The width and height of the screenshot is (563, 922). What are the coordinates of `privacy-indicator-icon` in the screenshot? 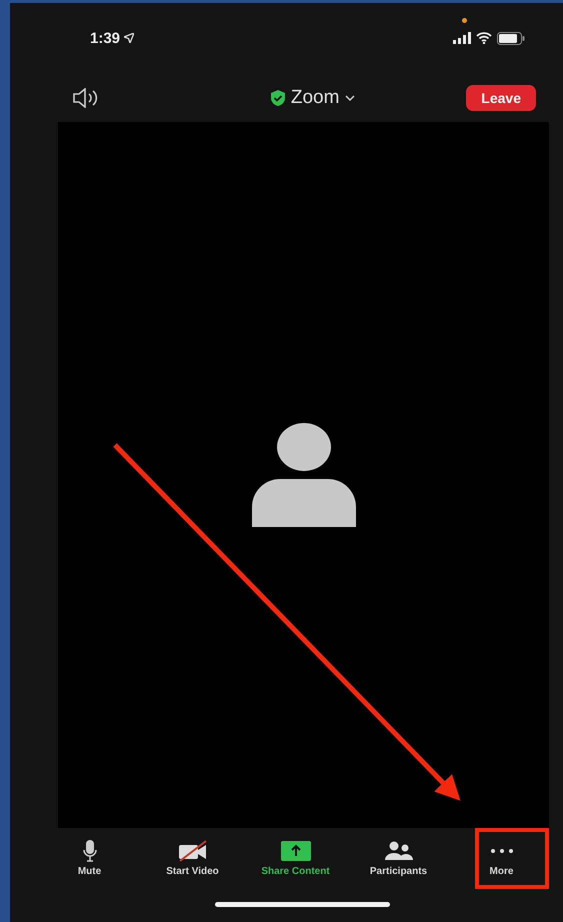 It's located at (464, 20).